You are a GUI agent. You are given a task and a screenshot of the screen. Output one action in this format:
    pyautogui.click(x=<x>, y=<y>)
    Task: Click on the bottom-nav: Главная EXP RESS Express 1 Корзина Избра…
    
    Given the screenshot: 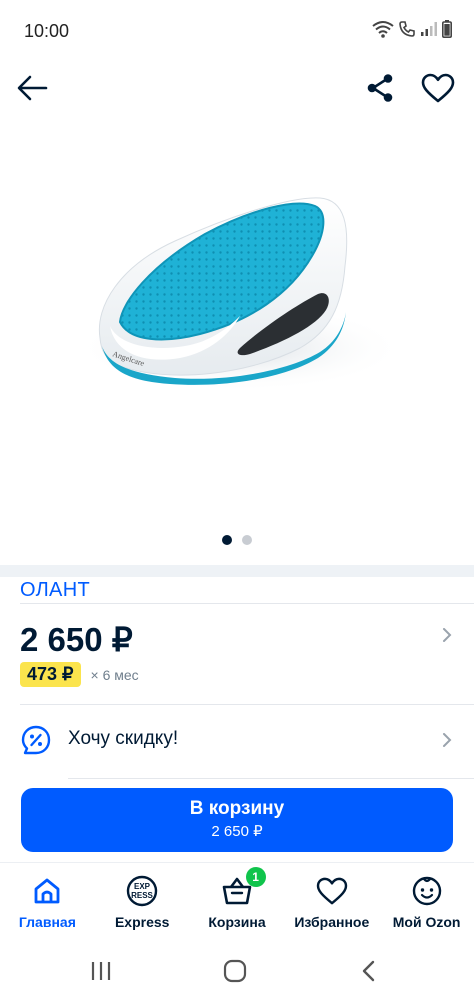 What is the action you would take?
    pyautogui.click(x=237, y=901)
    